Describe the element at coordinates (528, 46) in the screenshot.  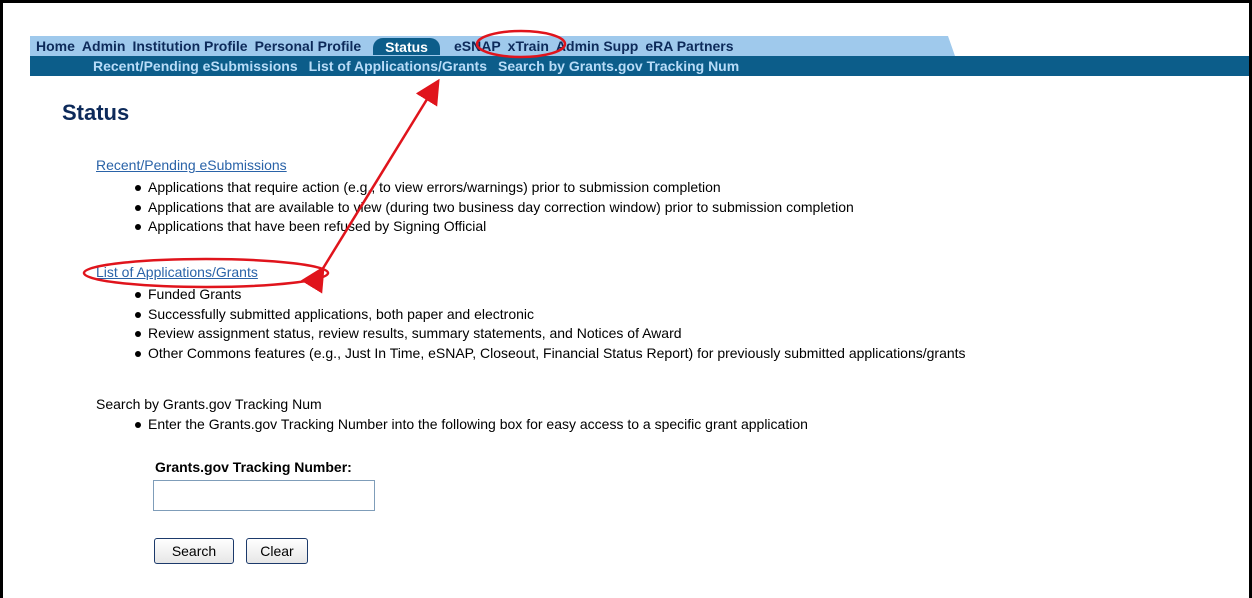
I see `tab-xtrain: xTrain` at that location.